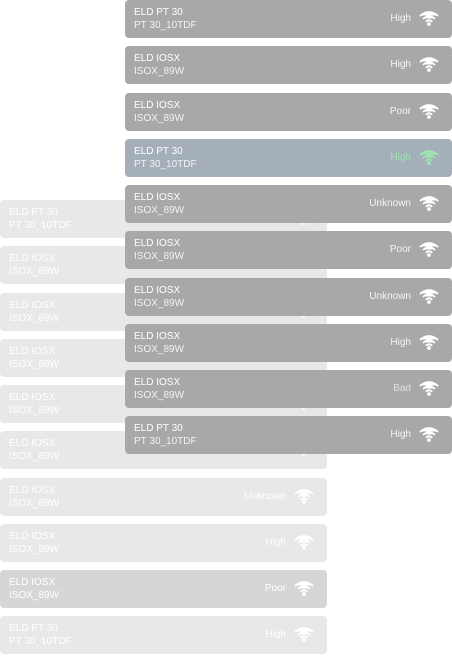  I want to click on device-row: ELD IOSX ISOX_89W Bad, so click(288, 389).